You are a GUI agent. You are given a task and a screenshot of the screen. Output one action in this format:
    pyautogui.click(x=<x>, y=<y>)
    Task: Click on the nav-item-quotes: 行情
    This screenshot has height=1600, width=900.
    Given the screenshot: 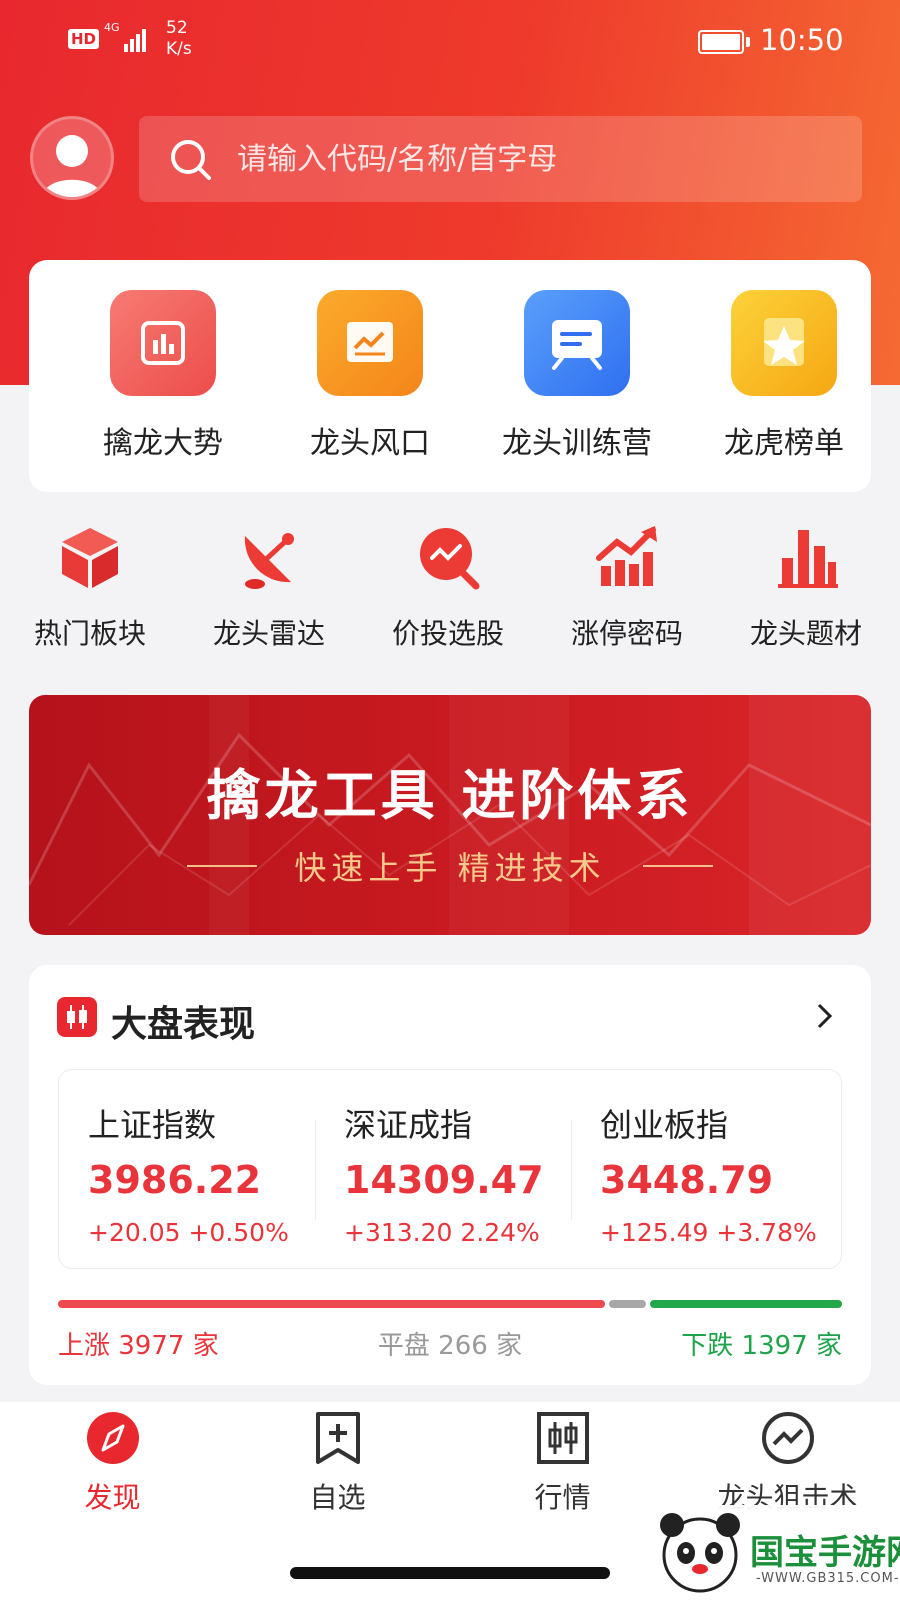 What is the action you would take?
    pyautogui.click(x=562, y=1463)
    